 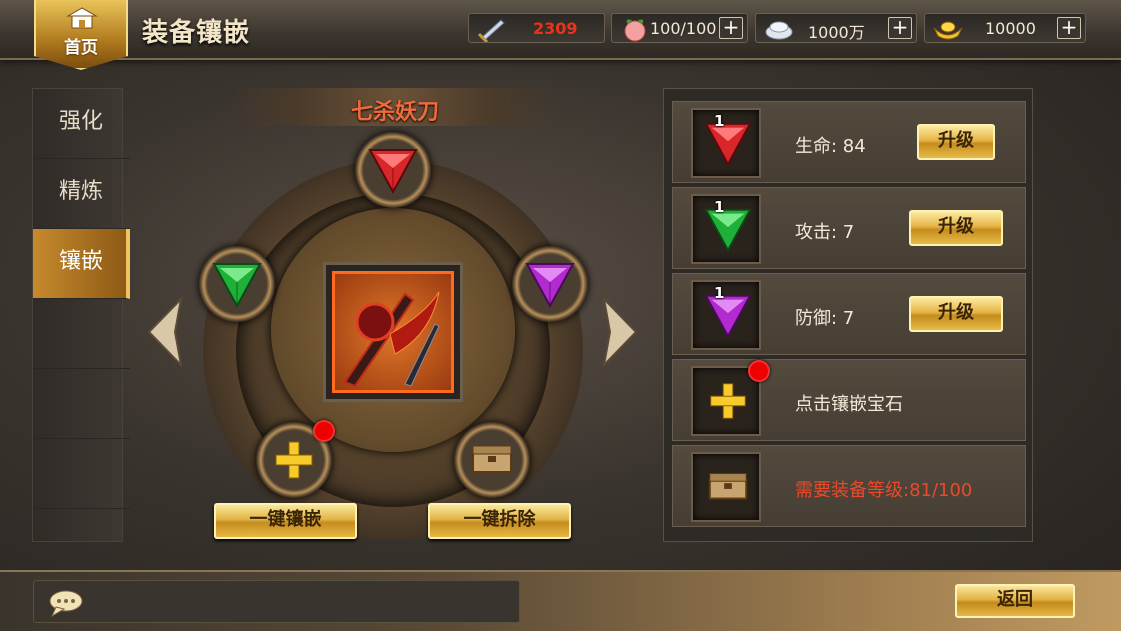 I want to click on temple-icon, so click(x=82, y=18).